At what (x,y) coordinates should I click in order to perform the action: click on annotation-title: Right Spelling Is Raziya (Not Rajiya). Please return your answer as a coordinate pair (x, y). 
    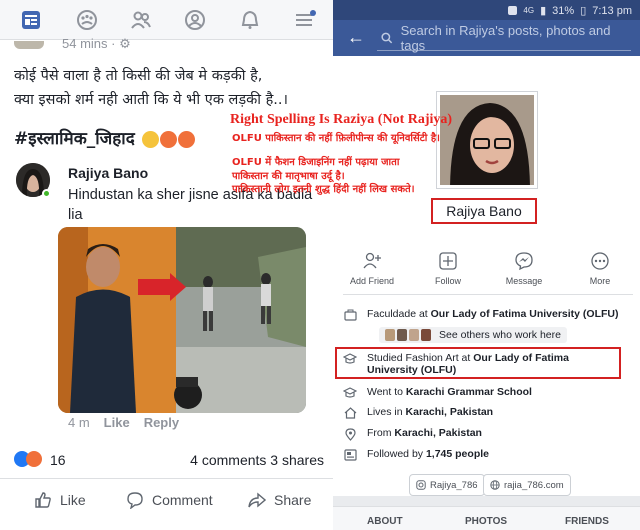
    Looking at the image, I should click on (341, 119).